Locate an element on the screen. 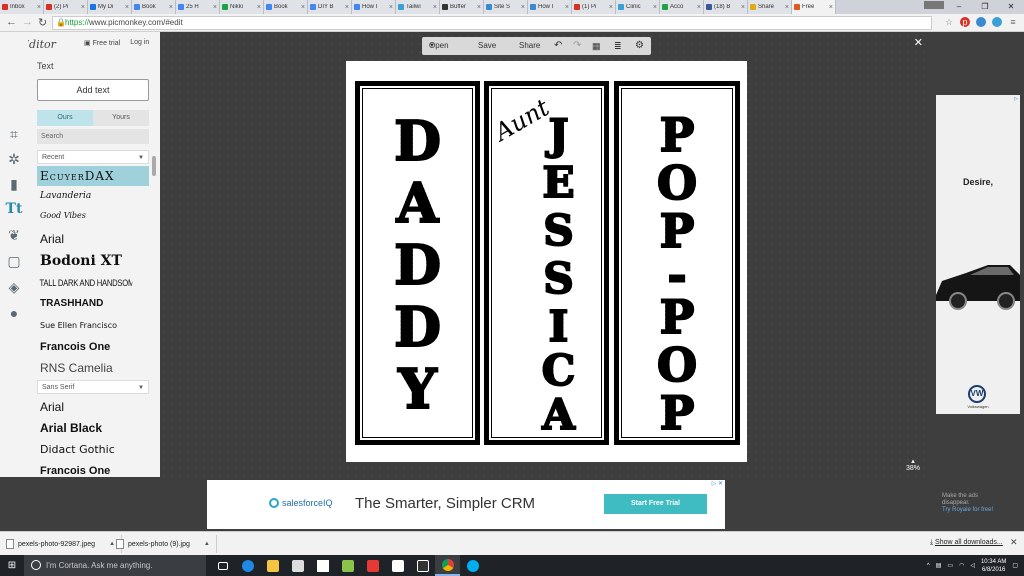 Image resolution: width=1024 pixels, height=576 pixels. banner-pop-pop: P O P - P O P is located at coordinates (677, 263).